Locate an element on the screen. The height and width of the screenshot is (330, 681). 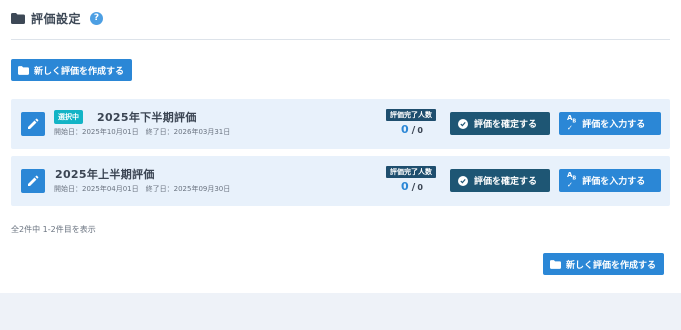
evaluation-name: 2025年上半期評価 is located at coordinates (105, 174).